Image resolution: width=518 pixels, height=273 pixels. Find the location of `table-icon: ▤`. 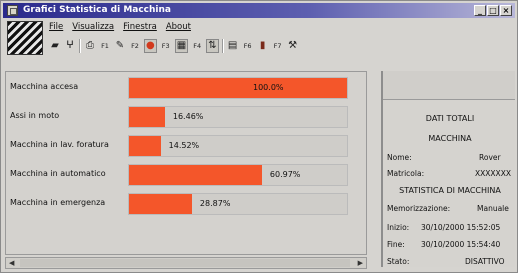

table-icon: ▤ is located at coordinates (233, 46).